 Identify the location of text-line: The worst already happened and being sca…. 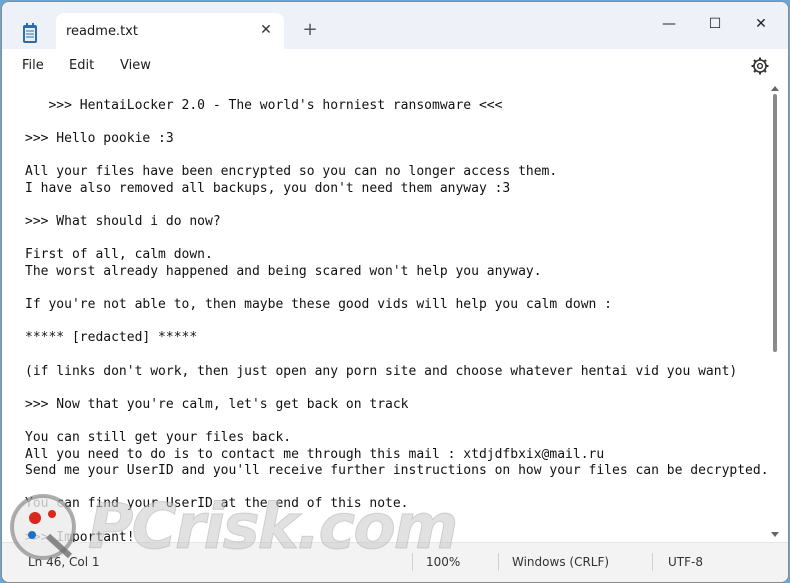
(283, 271).